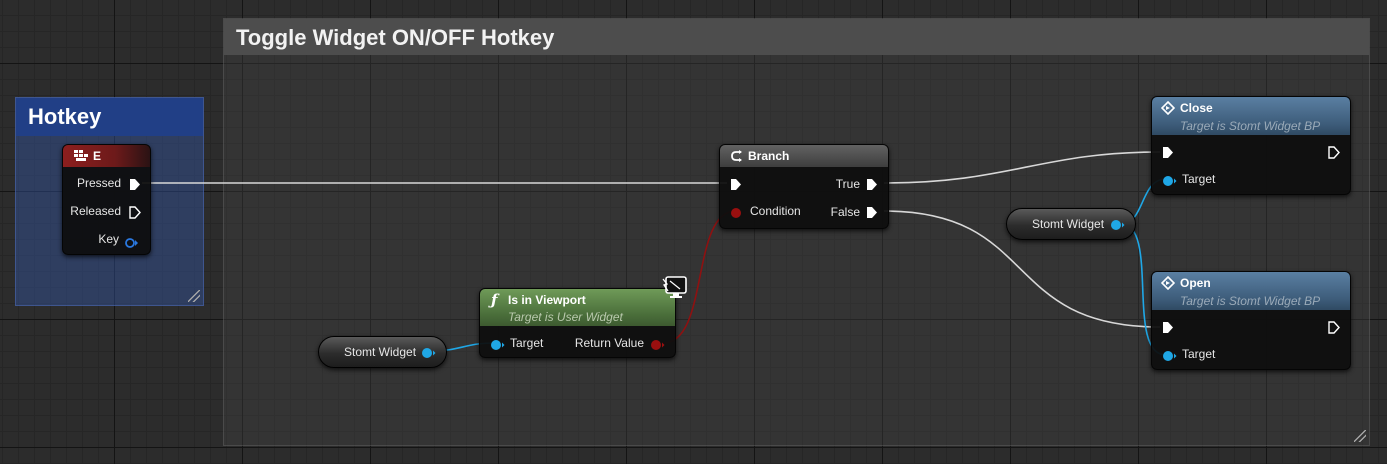  I want to click on keyboard-key-icon, so click(81, 158).